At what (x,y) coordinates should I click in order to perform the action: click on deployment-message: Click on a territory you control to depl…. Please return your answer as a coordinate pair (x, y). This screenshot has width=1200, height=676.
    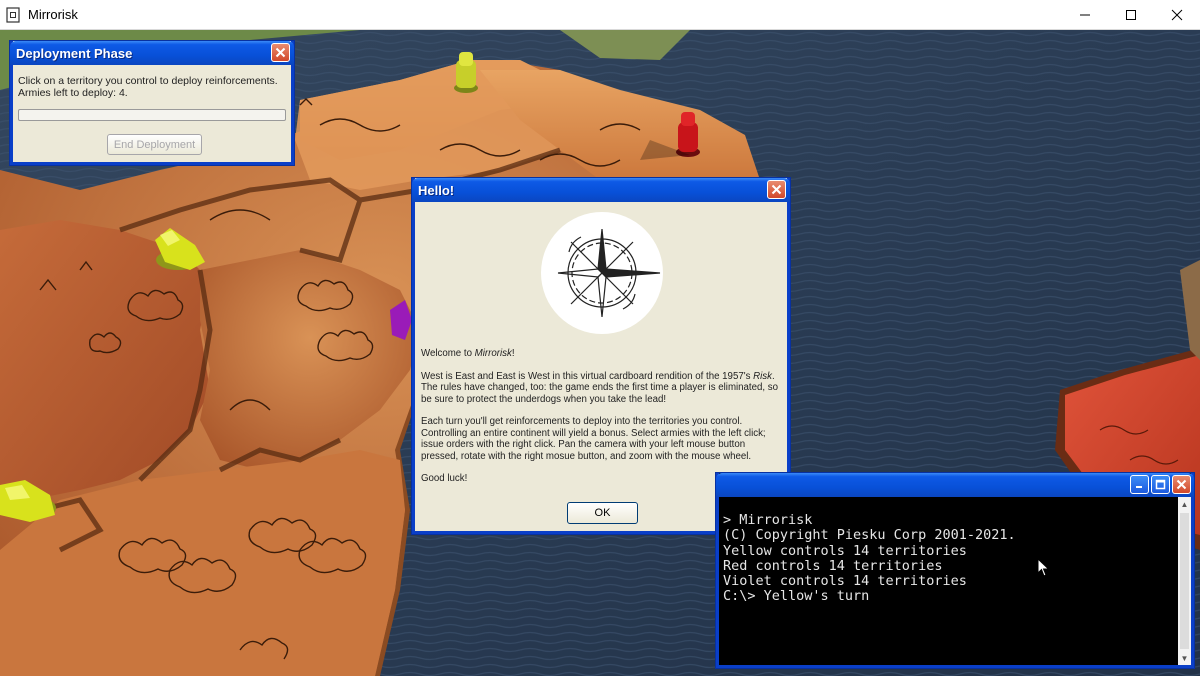
    Looking at the image, I should click on (148, 87).